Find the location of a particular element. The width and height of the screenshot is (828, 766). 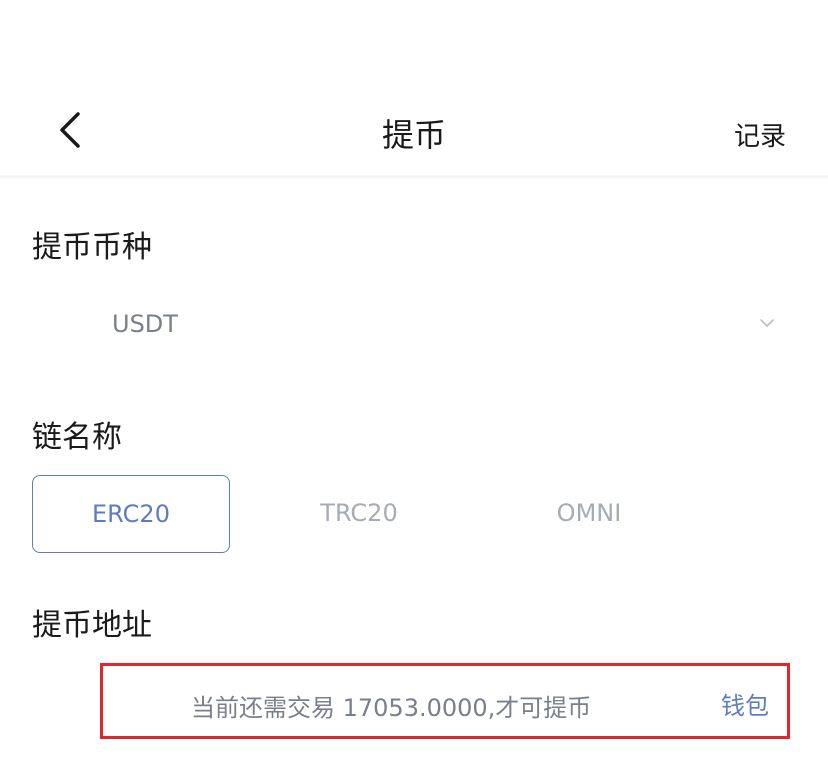

chain-section-label: 链名称 is located at coordinates (77, 437).